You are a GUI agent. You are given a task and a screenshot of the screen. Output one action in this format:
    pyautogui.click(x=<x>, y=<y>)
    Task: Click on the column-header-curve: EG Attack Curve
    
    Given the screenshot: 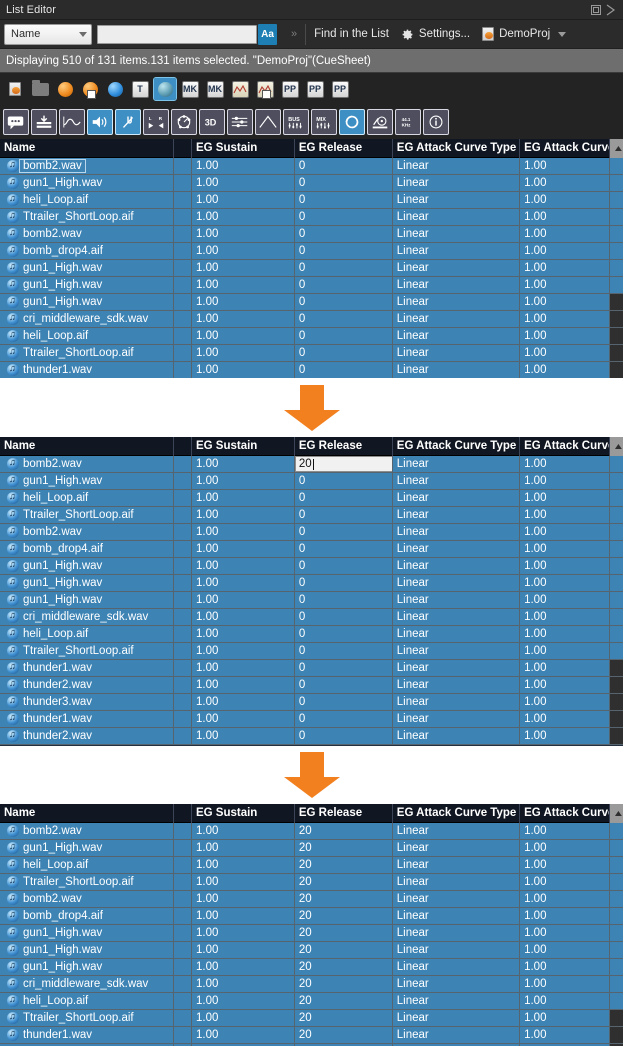 What is the action you would take?
    pyautogui.click(x=565, y=446)
    